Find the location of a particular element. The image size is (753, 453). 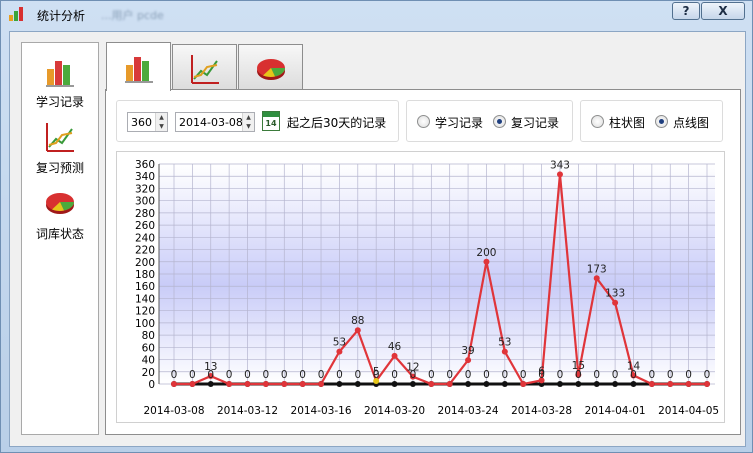

y-tick-label: 20 is located at coordinates (148, 373).